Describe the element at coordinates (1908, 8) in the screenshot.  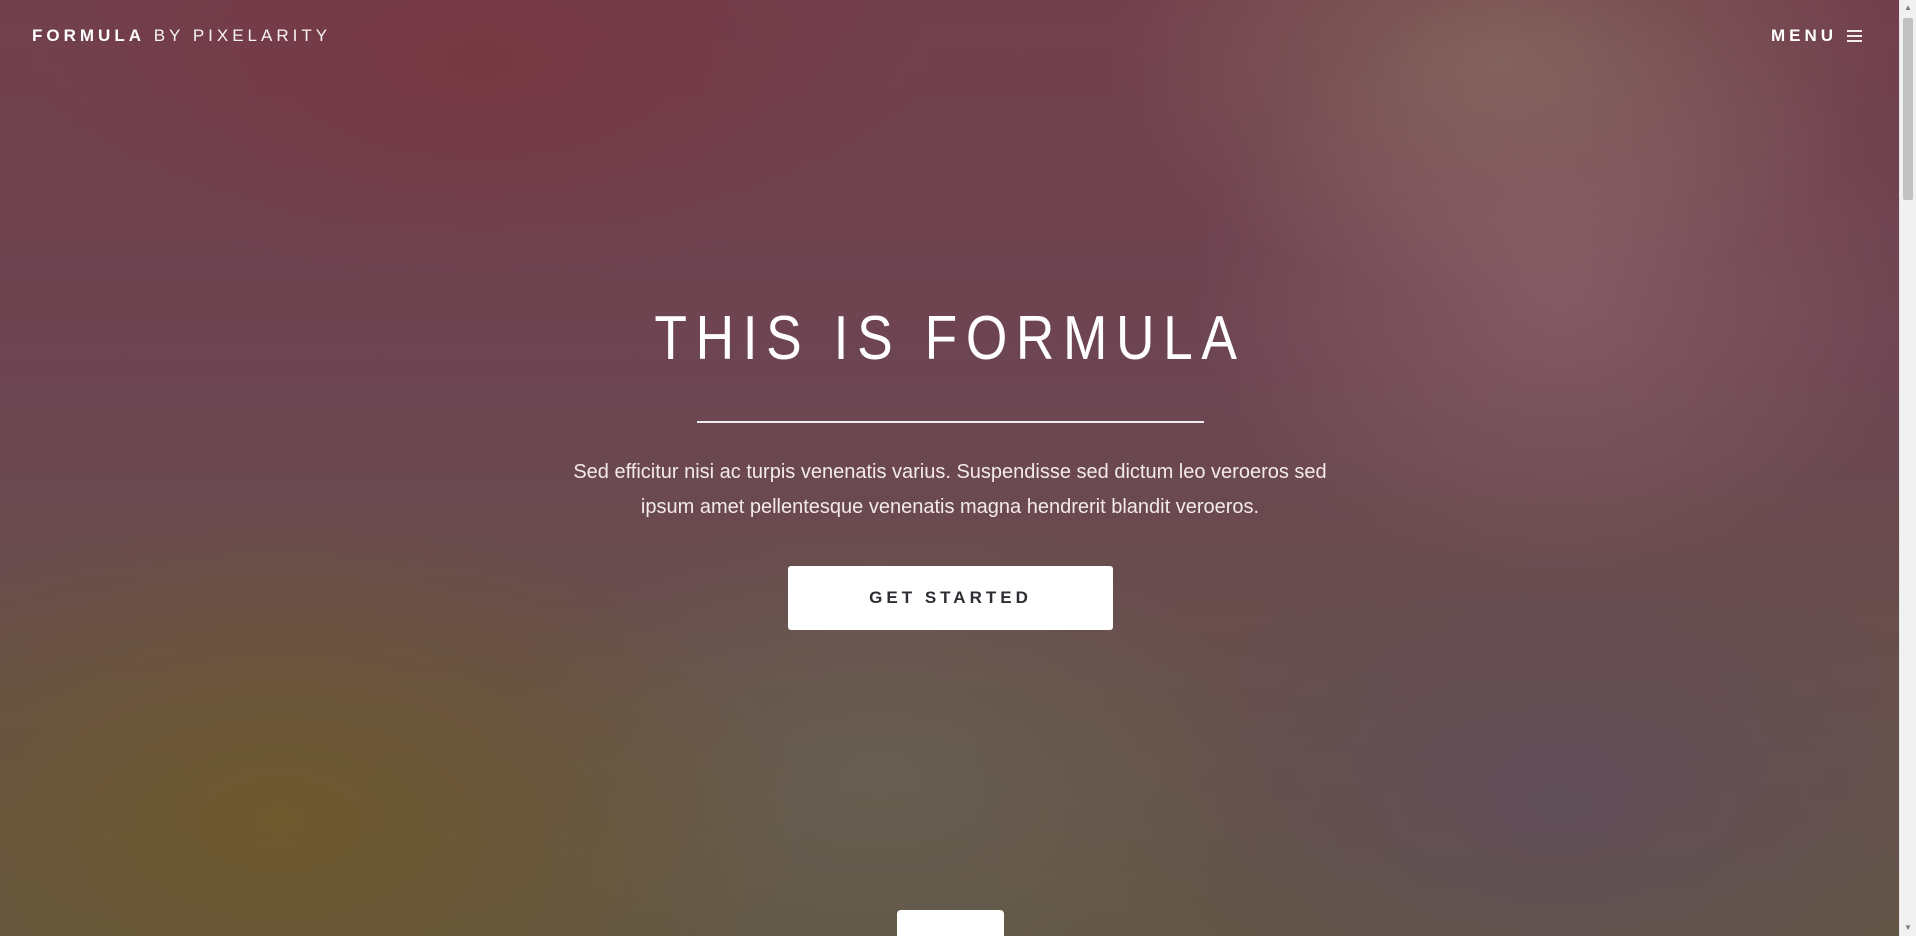
I see `scroll-up-arrow-icon: ▲` at that location.